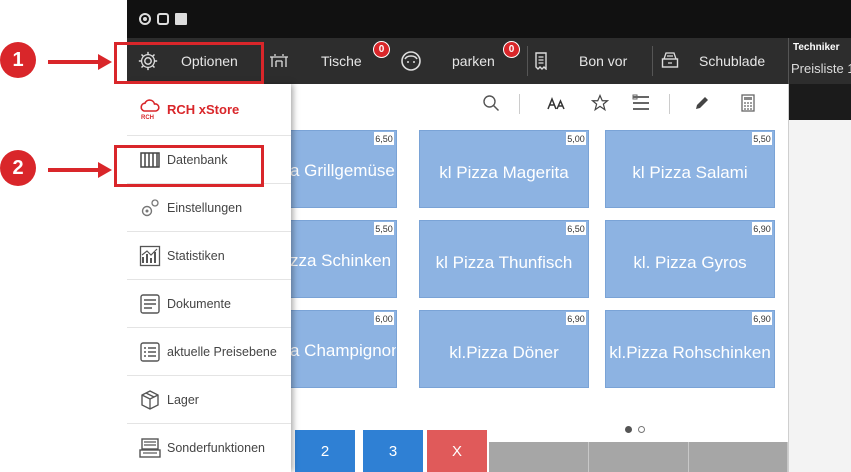  Describe the element at coordinates (183, 399) in the screenshot. I see `menu-item-label: Lager` at that location.